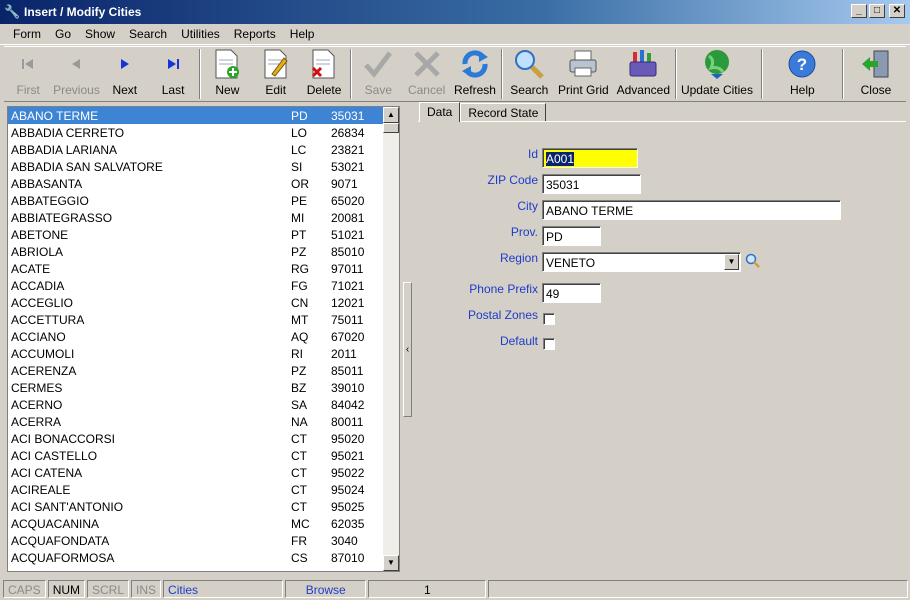 The image size is (910, 600). Describe the element at coordinates (591, 184) in the screenshot. I see `zip-code-field: 35031` at that location.